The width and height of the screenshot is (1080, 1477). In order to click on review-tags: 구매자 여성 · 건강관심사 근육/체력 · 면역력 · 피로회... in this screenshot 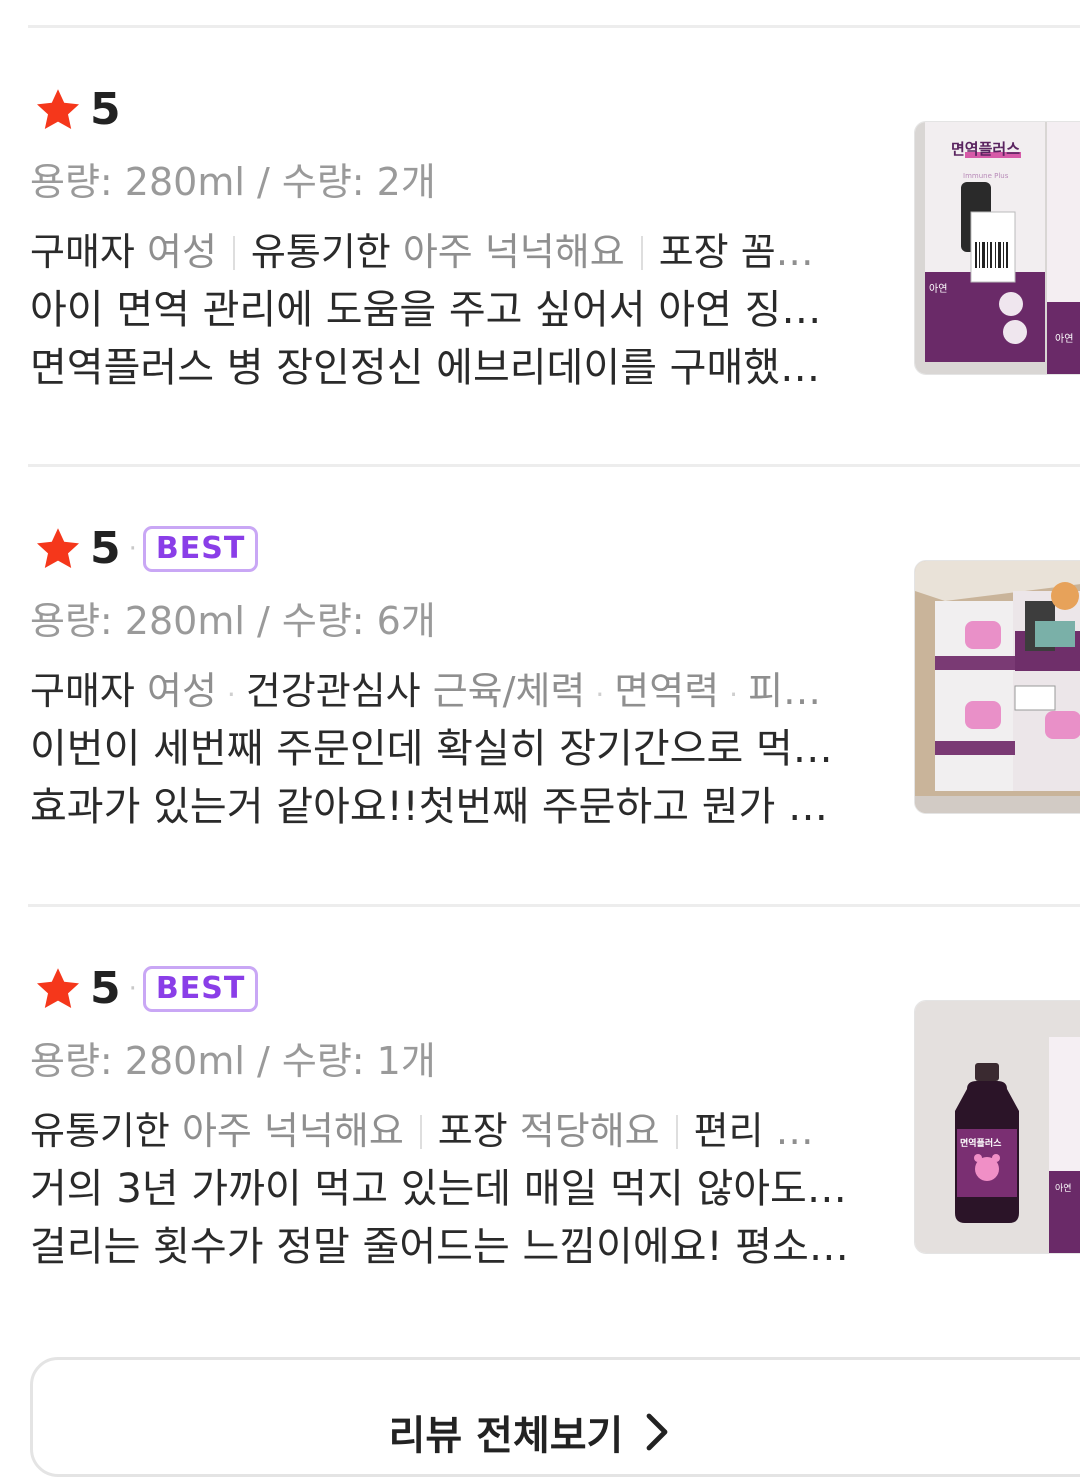, I will do `click(439, 687)`.